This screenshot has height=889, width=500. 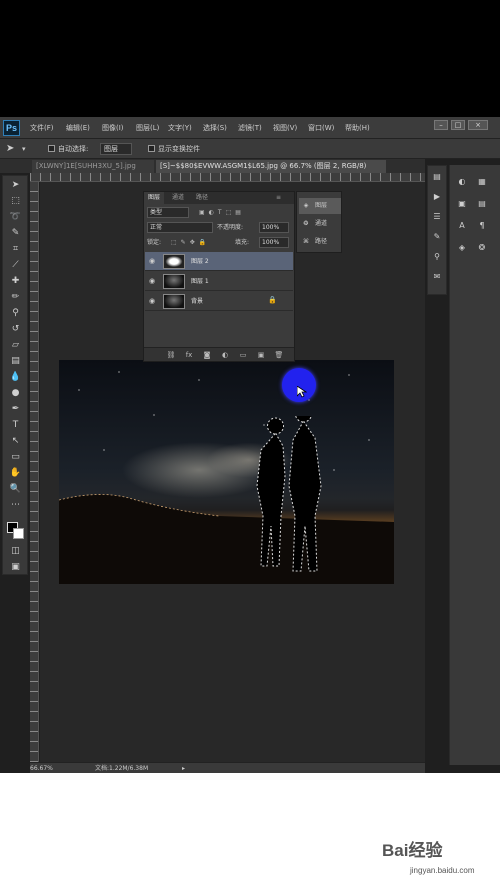 What do you see at coordinates (219, 301) in the screenshot?
I see `layer-row: ◉ 背景 🔒` at bounding box center [219, 301].